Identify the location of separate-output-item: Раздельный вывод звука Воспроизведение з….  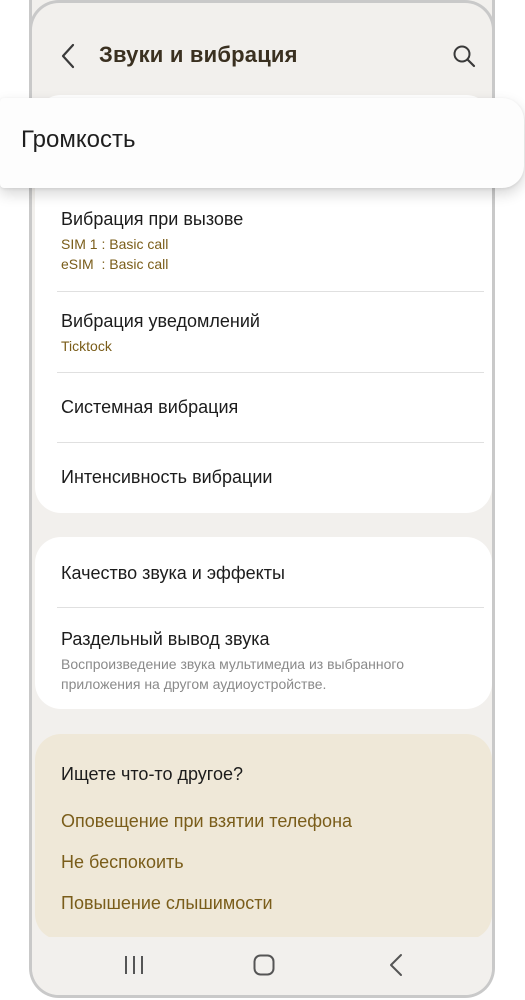
(272, 661).